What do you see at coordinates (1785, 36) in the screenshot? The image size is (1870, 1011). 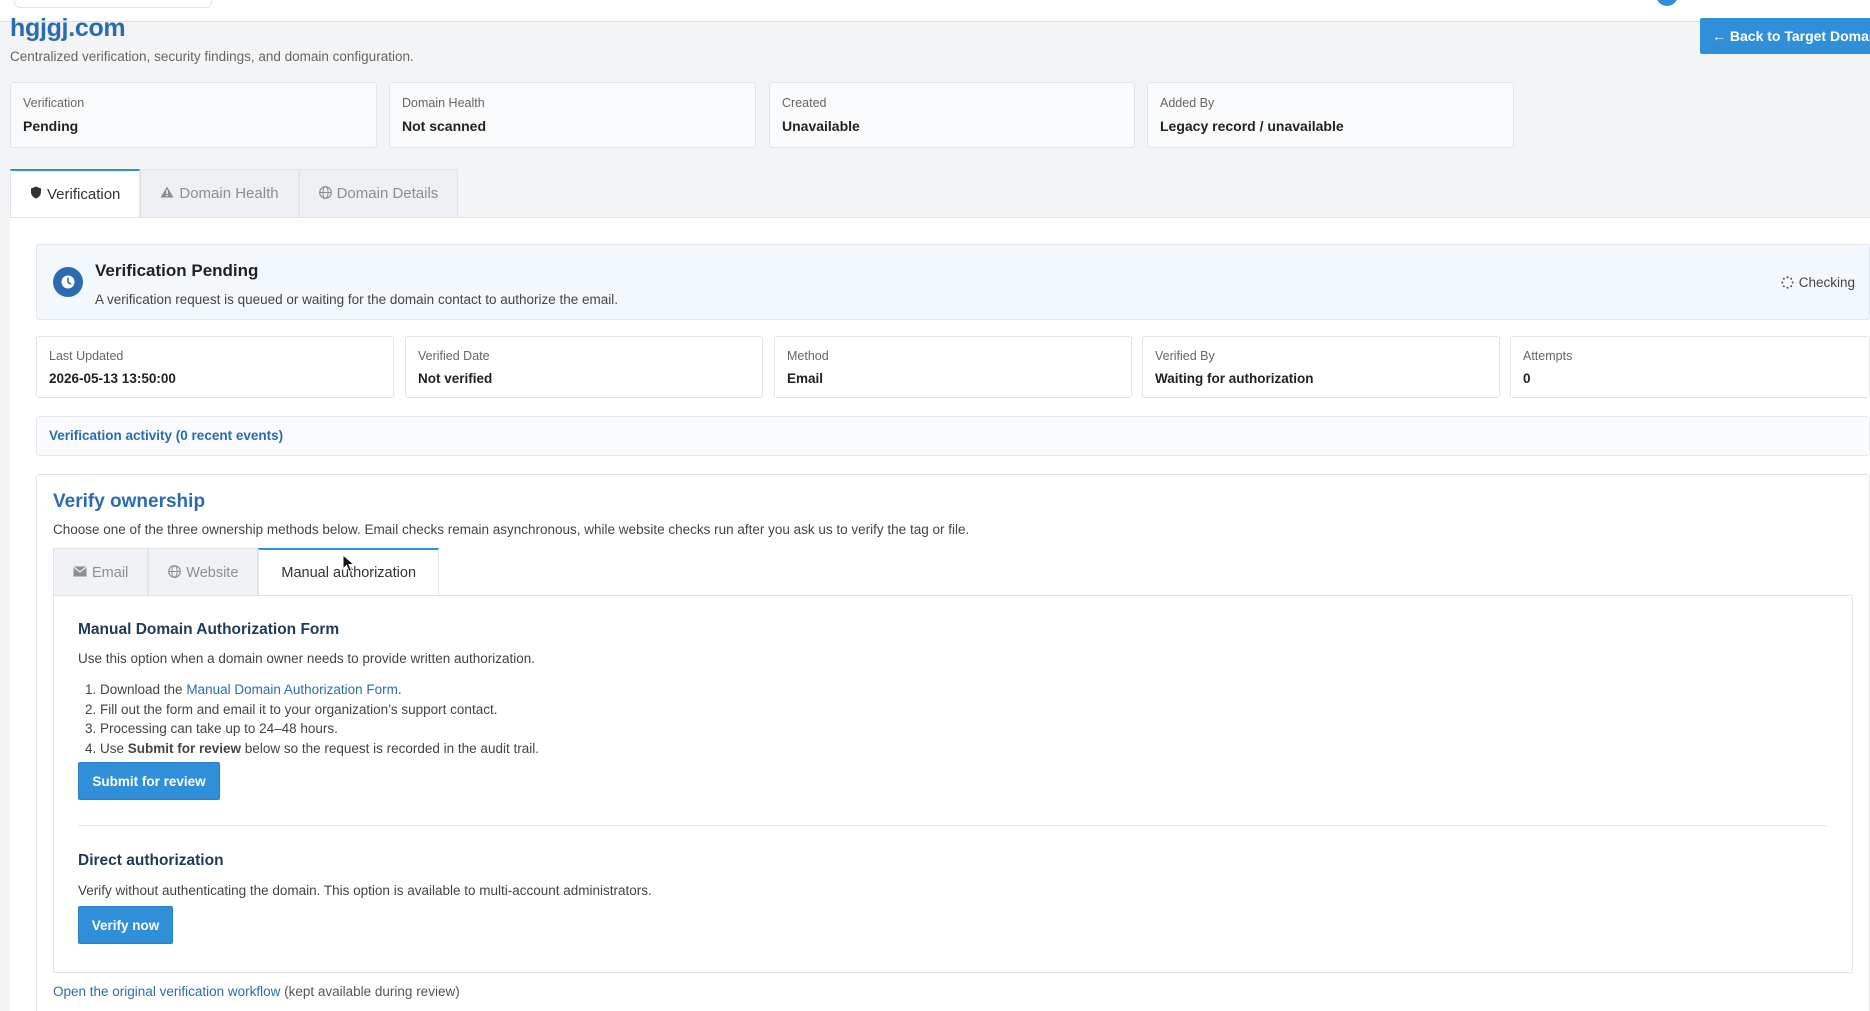 I see `back-to-target-domain-button: ← Back to Target Domain` at bounding box center [1785, 36].